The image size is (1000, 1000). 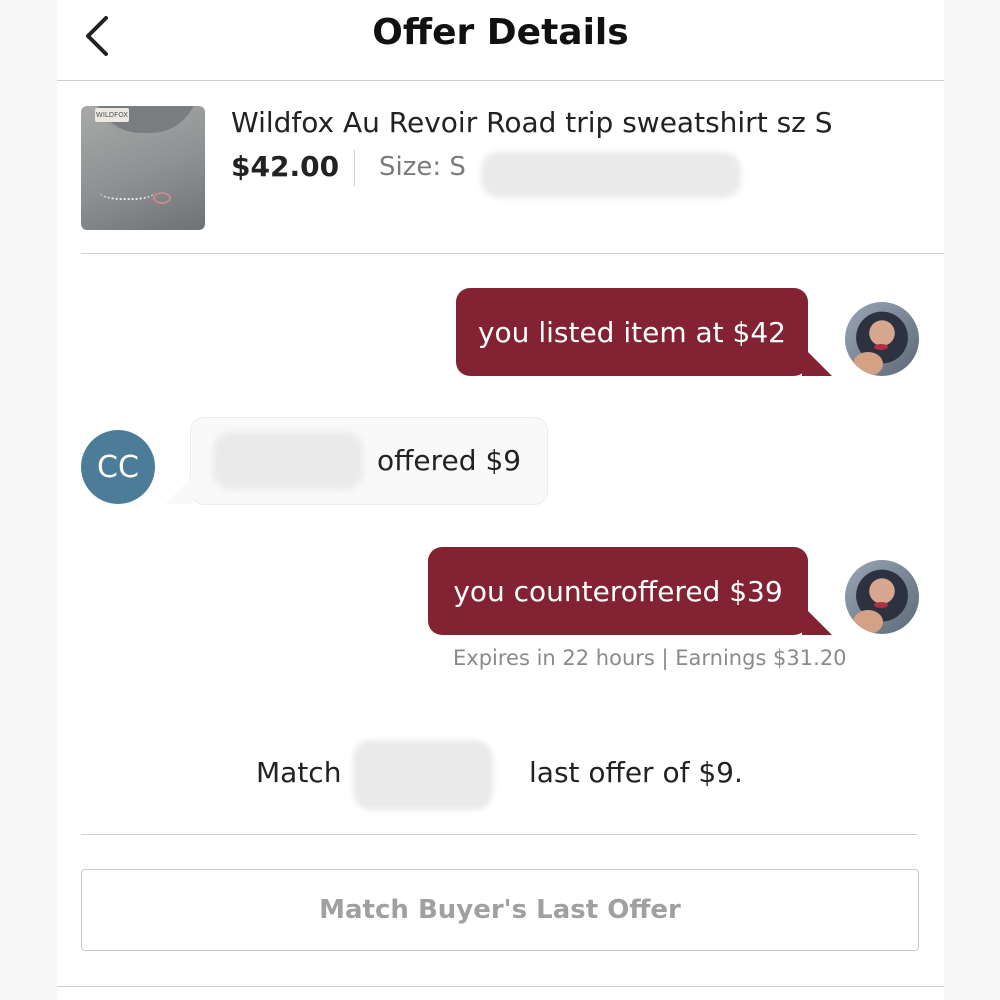 What do you see at coordinates (162, 198) in the screenshot?
I see `lips-embroidery` at bounding box center [162, 198].